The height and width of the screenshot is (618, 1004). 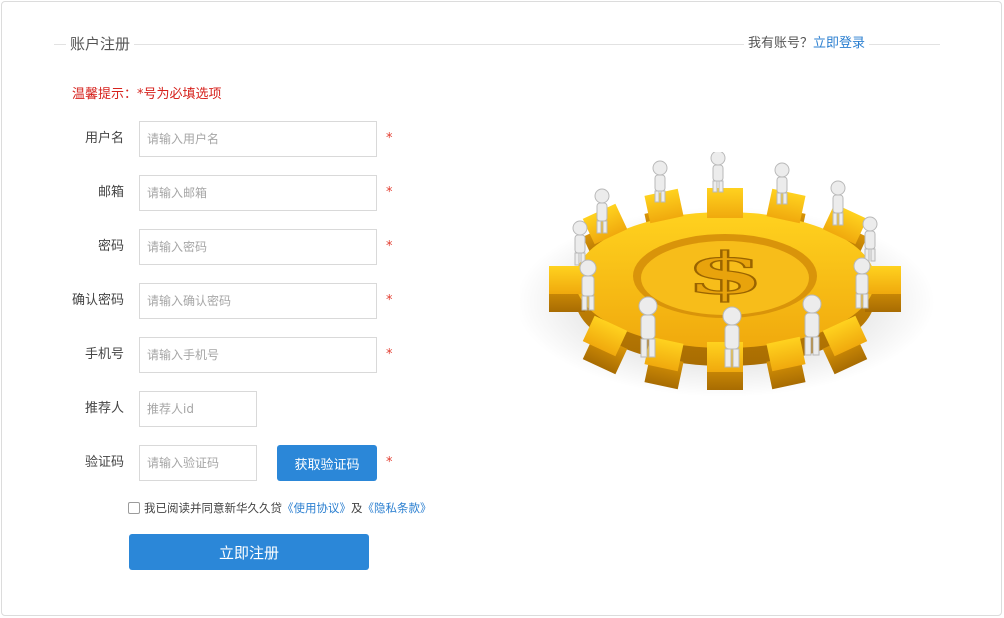 I want to click on required-tip: 温馨提示：*号为必填选项, so click(x=147, y=94).